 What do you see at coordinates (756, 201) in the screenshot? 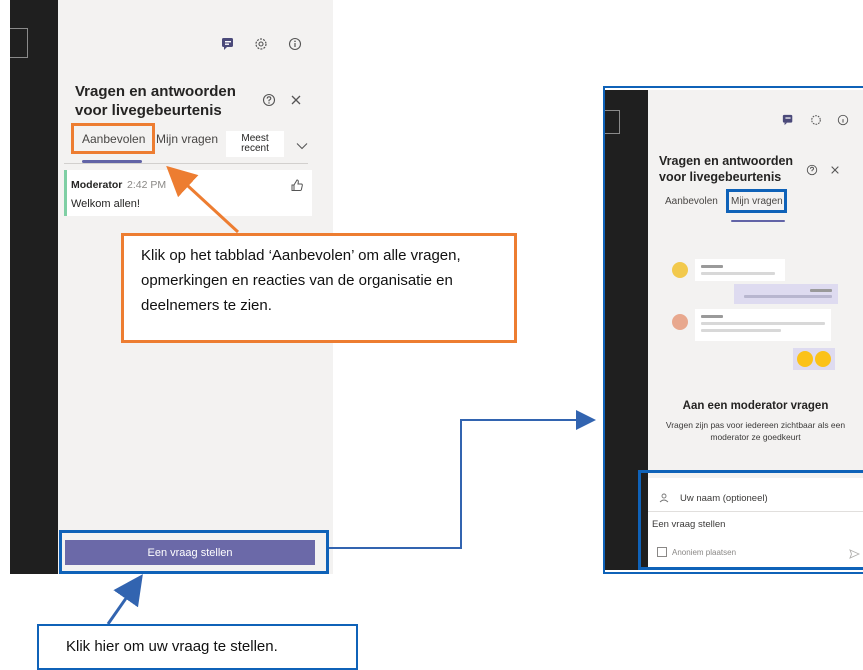
I see `mijn-vragen-highlight-box` at bounding box center [756, 201].